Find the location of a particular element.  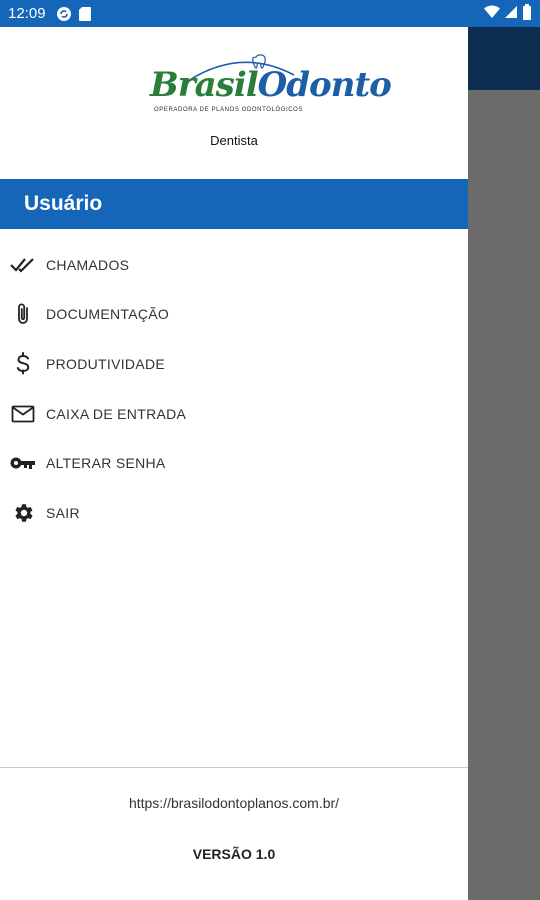

logo-wordmark: BrasilOdonto is located at coordinates (271, 85).